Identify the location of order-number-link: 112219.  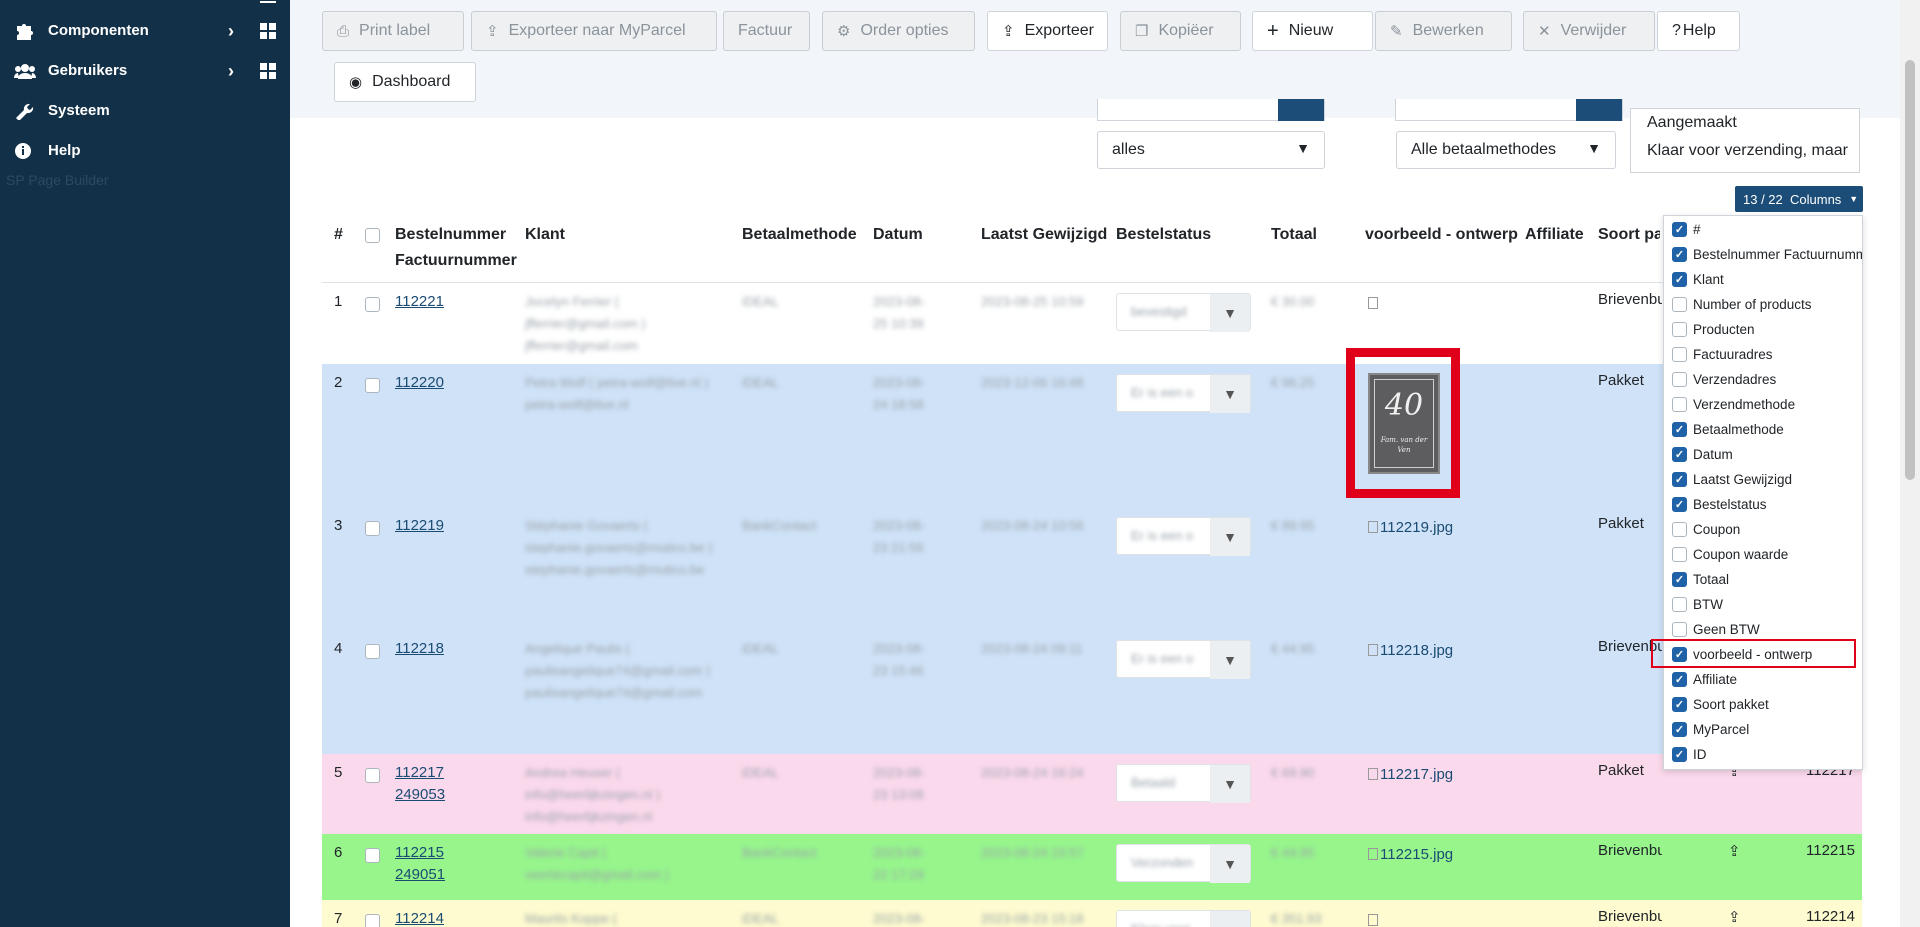
(419, 525).